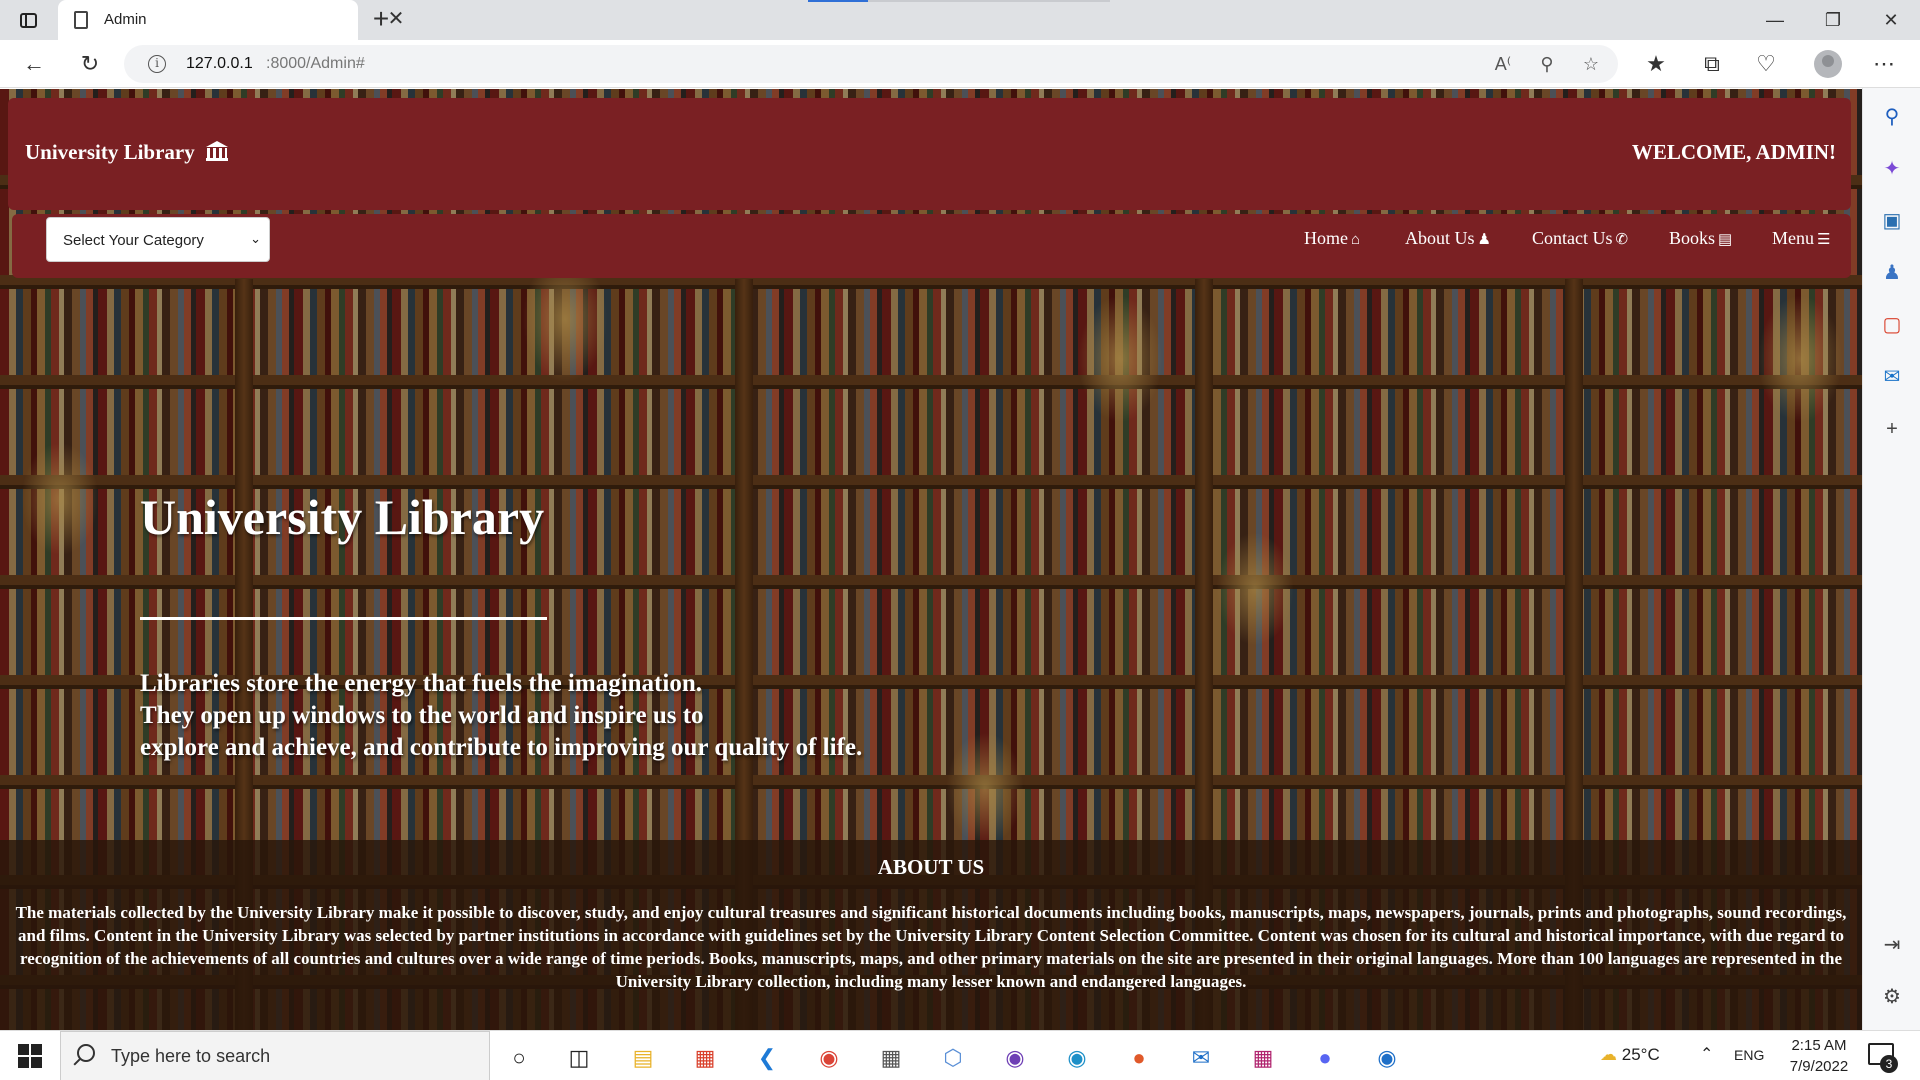  Describe the element at coordinates (1892, 429) in the screenshot. I see `add-icon: +` at that location.